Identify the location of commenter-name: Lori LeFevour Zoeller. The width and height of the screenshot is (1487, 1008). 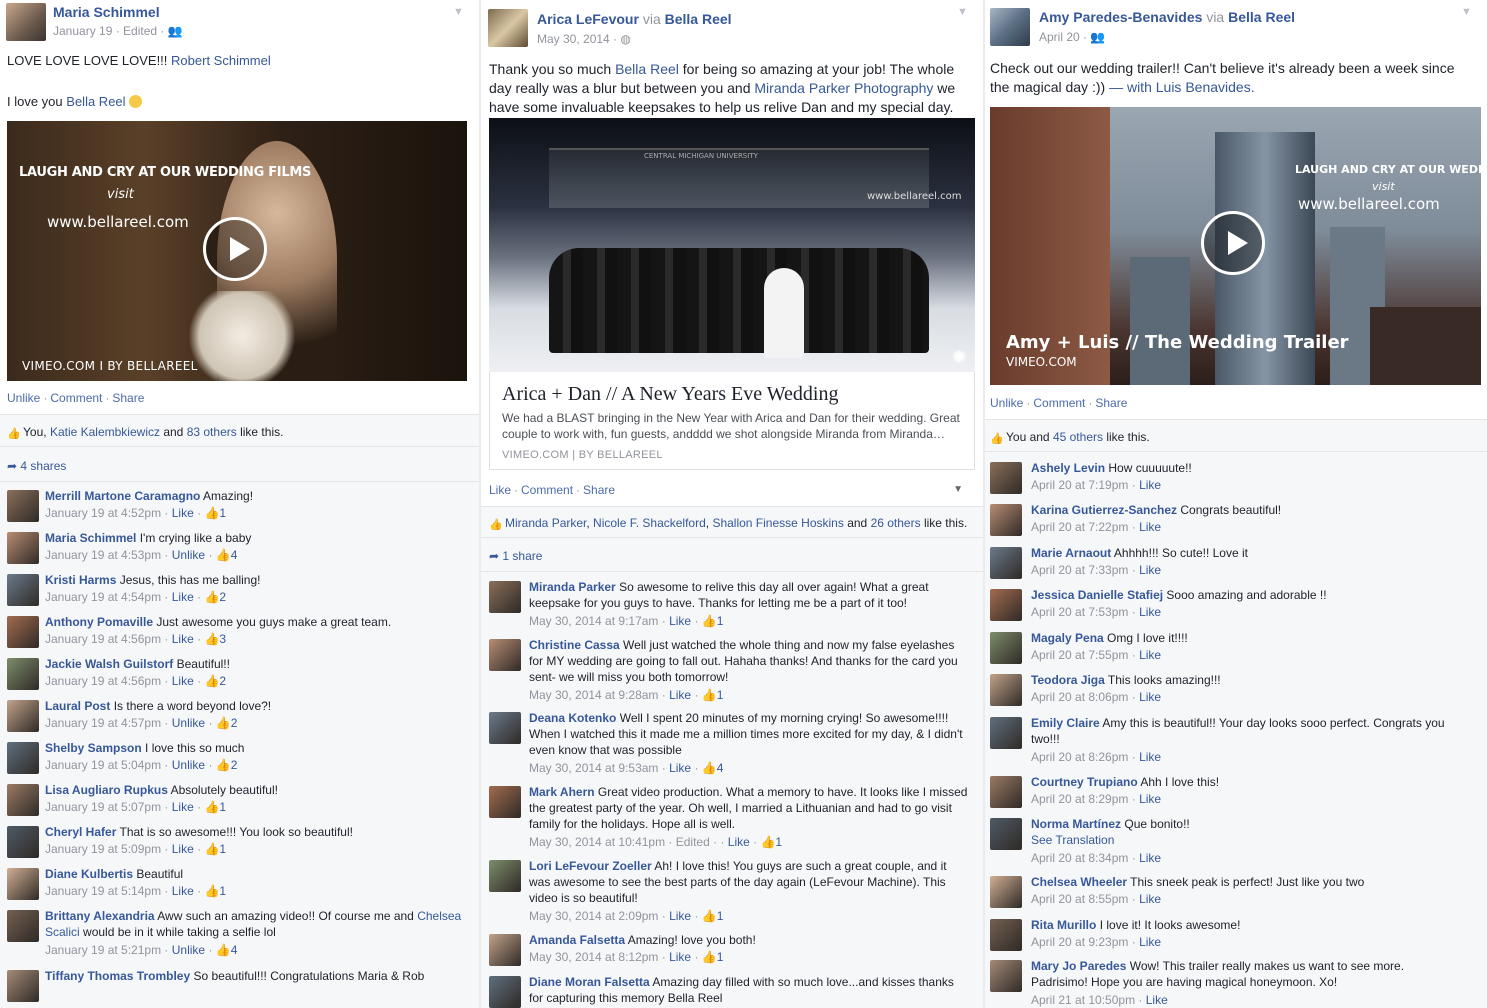
(590, 866).